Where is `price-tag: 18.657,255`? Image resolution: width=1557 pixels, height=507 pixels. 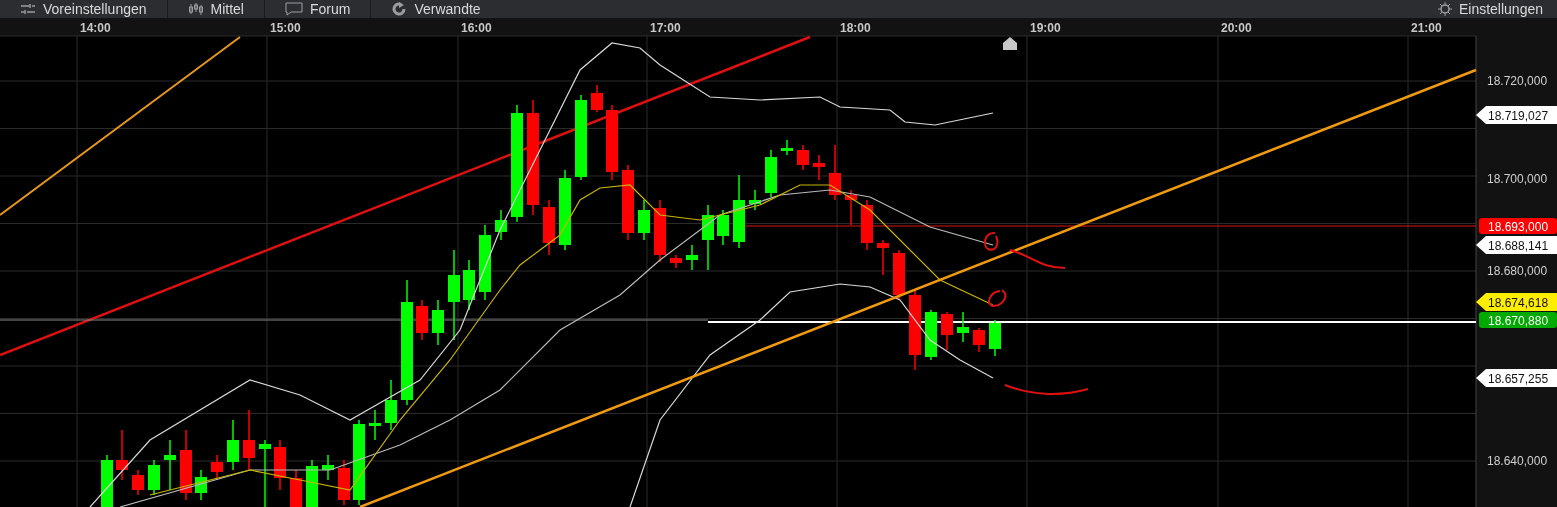 price-tag: 18.657,255 is located at coordinates (1516, 378).